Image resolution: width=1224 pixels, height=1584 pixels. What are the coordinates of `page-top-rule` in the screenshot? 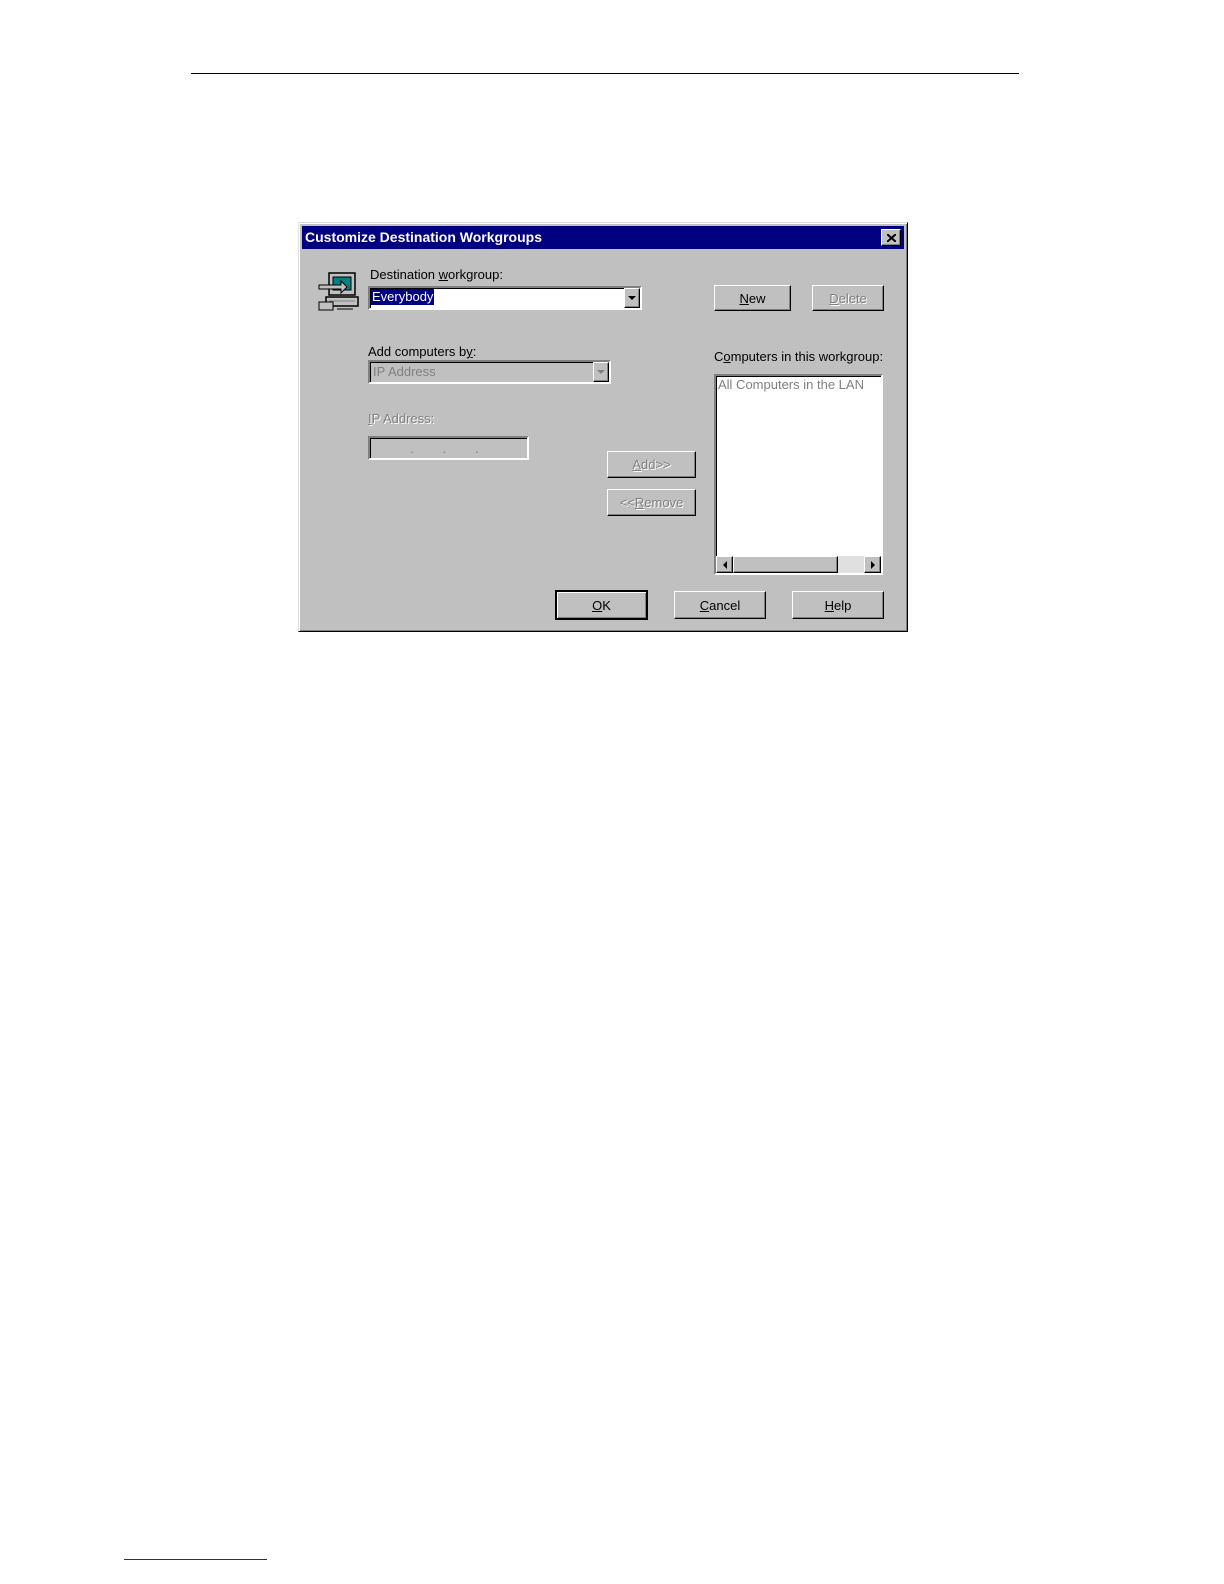 It's located at (605, 73).